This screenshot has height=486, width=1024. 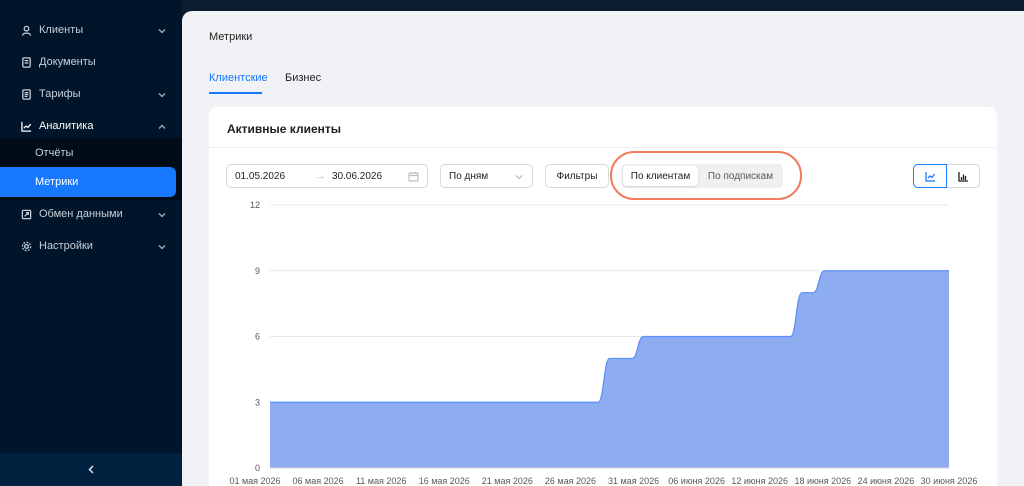 What do you see at coordinates (26, 30) in the screenshot?
I see `user-icon` at bounding box center [26, 30].